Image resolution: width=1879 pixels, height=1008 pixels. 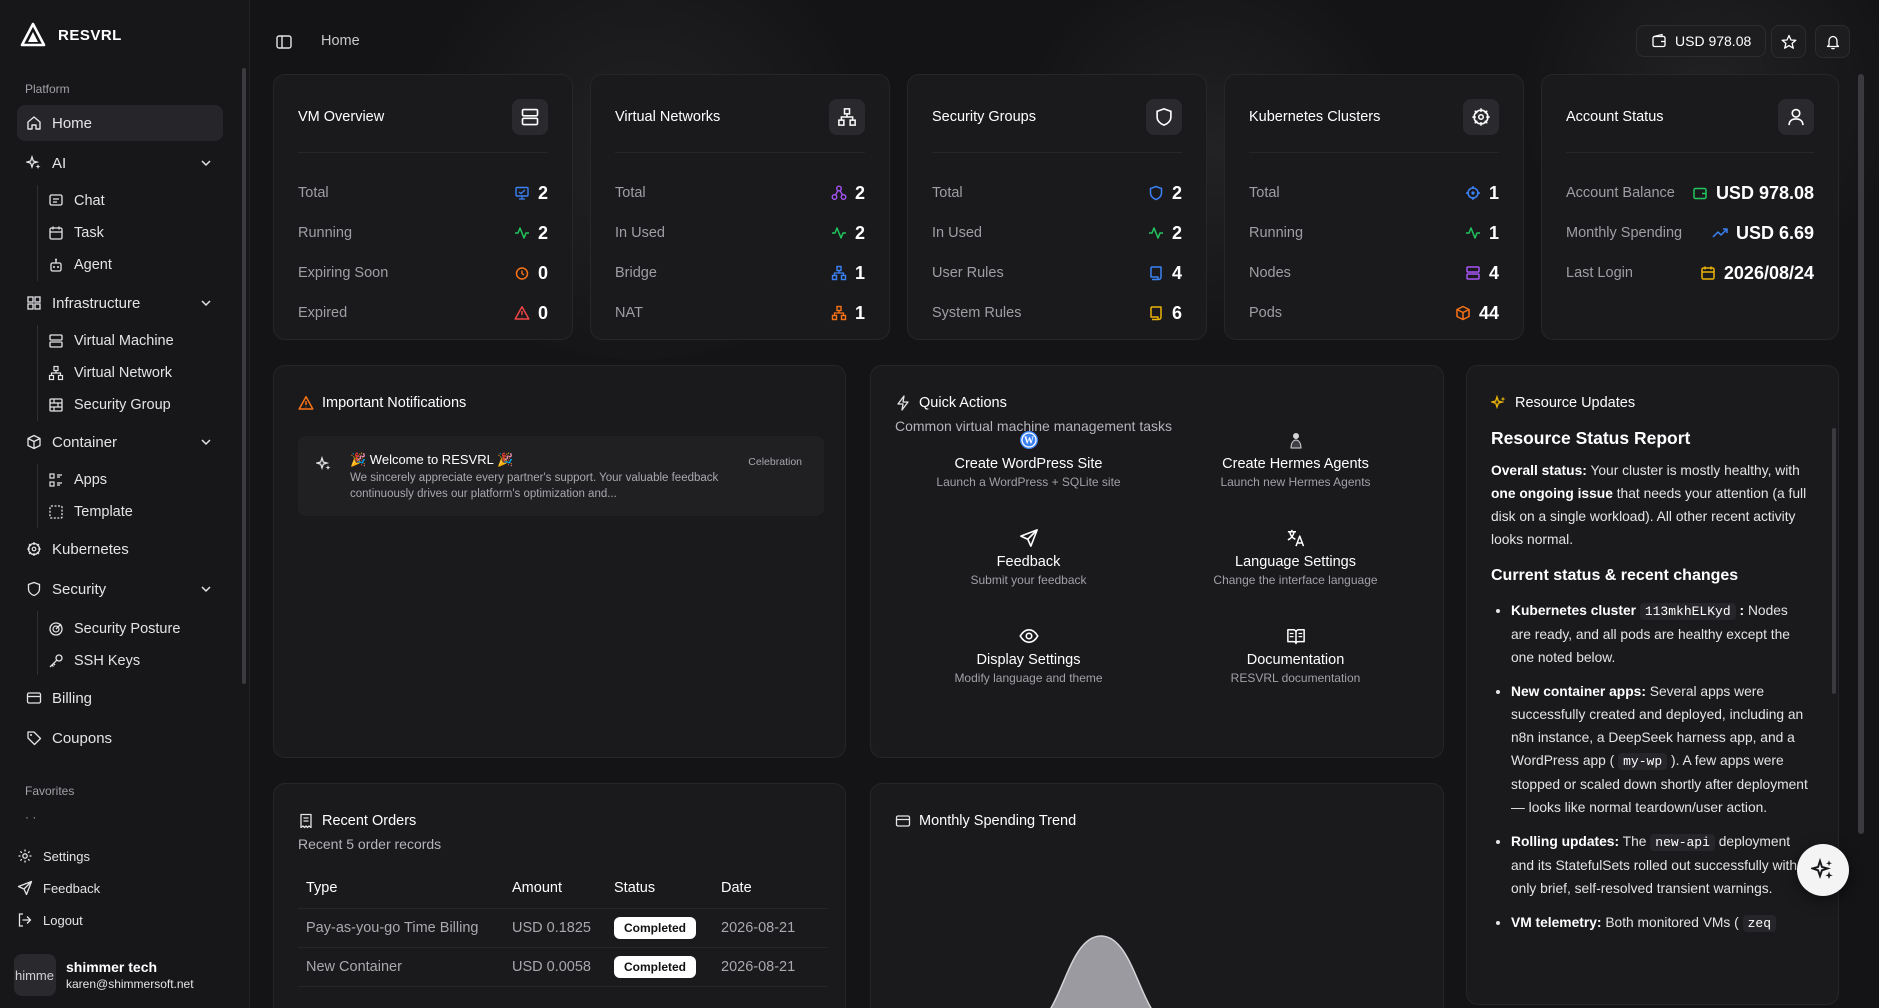 I want to click on sidebar-item-container: Container, so click(x=120, y=442).